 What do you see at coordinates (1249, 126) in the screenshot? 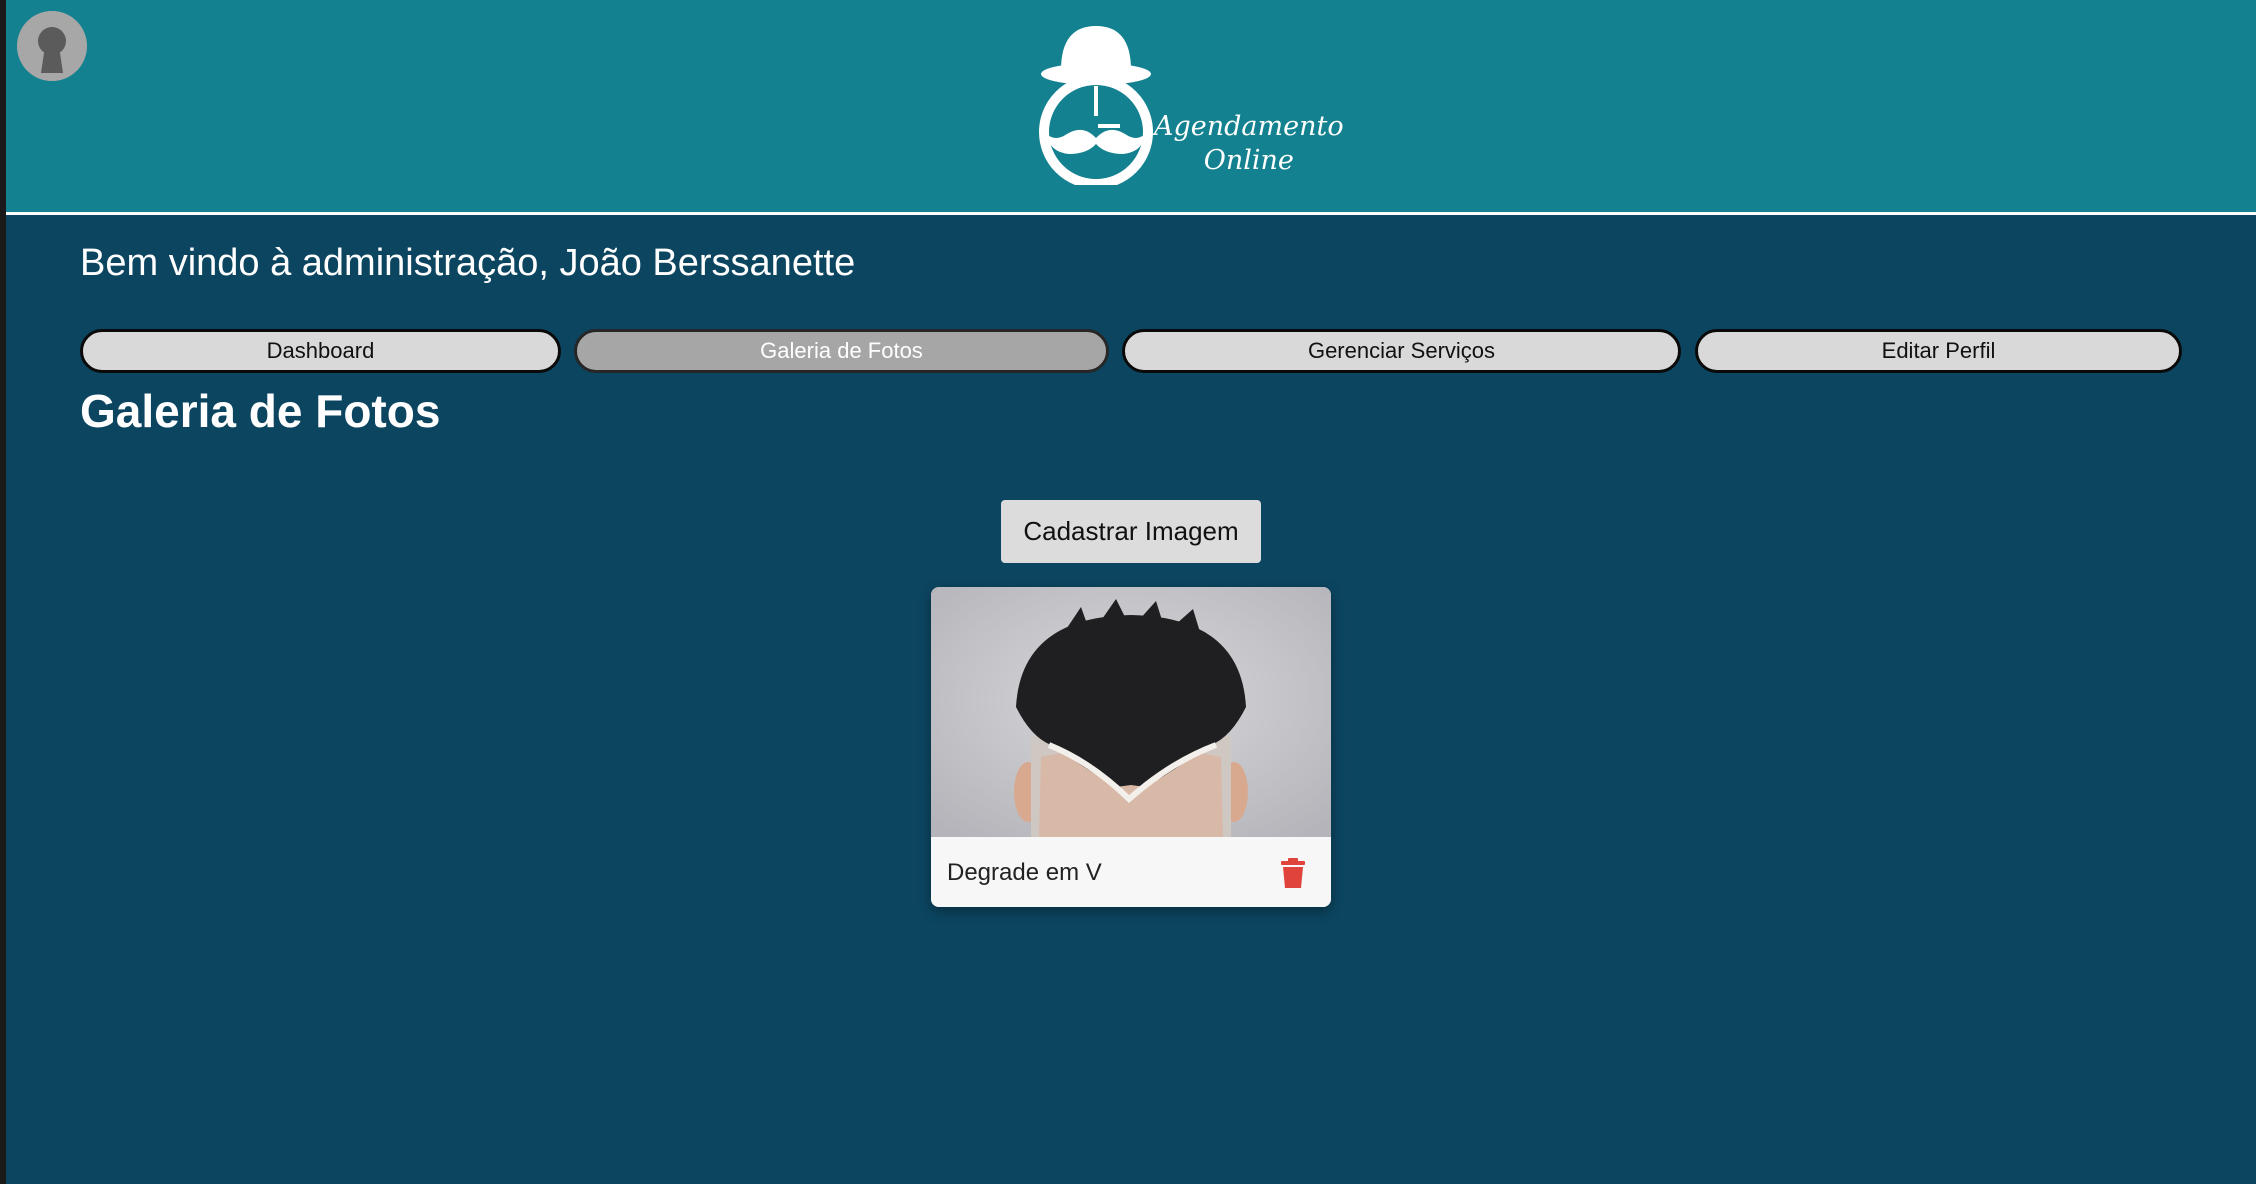
I see `logo-line-1: Agendamento` at bounding box center [1249, 126].